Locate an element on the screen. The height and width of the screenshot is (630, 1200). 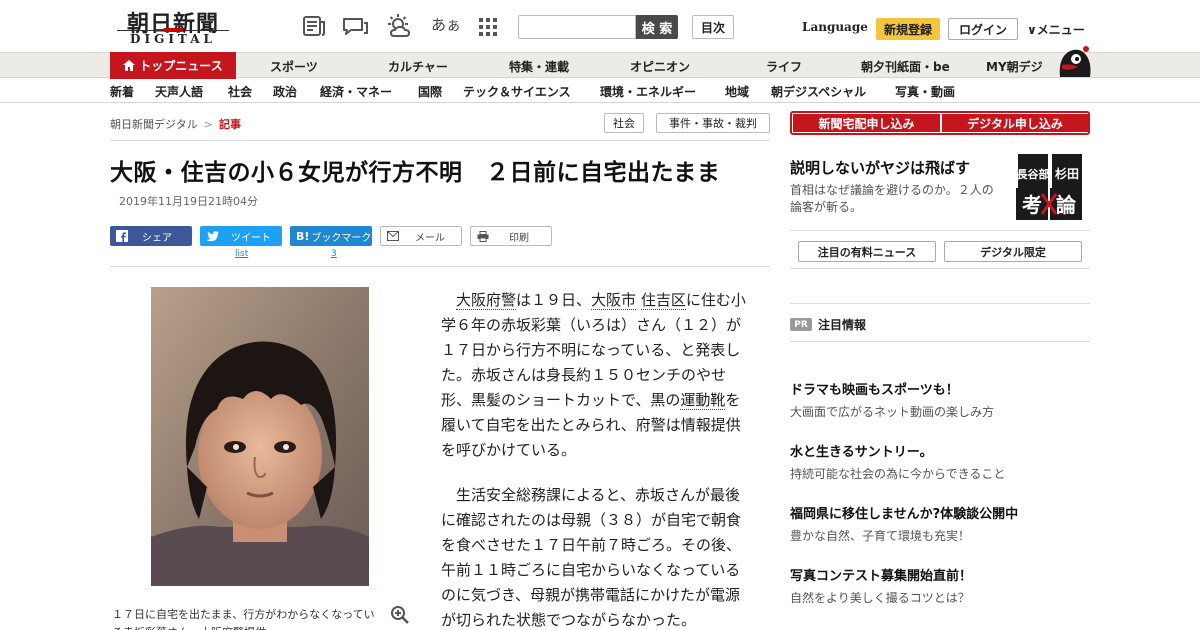
newspaper-apply-button: 新聞宅配申し込み is located at coordinates (866, 123).